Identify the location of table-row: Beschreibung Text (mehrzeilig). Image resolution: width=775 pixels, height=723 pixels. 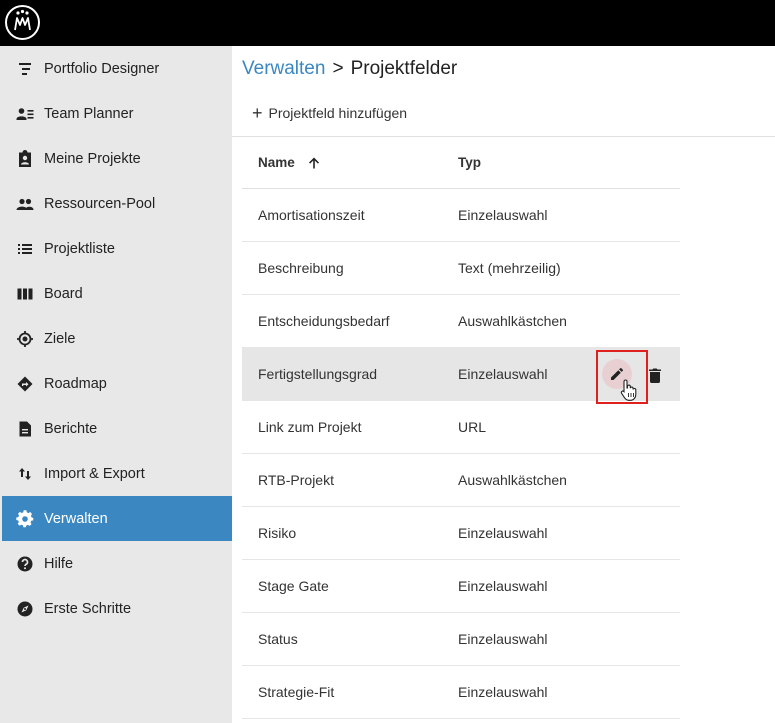
(461, 268).